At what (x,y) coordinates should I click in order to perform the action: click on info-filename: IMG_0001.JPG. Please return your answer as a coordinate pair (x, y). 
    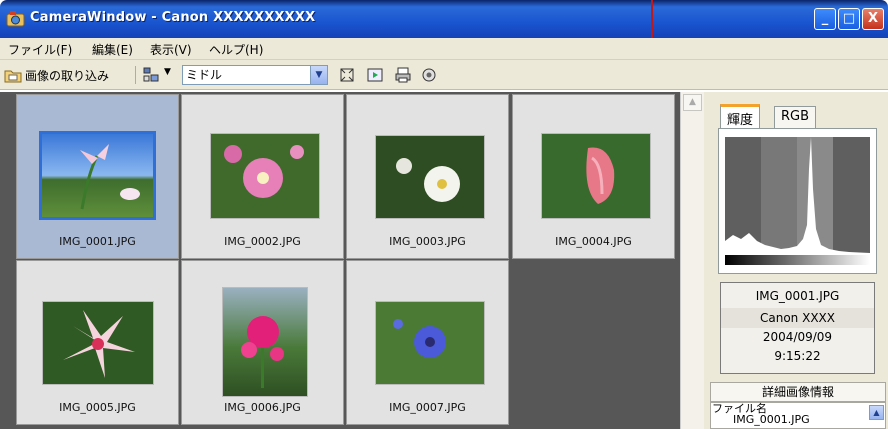
    Looking at the image, I should click on (797, 296).